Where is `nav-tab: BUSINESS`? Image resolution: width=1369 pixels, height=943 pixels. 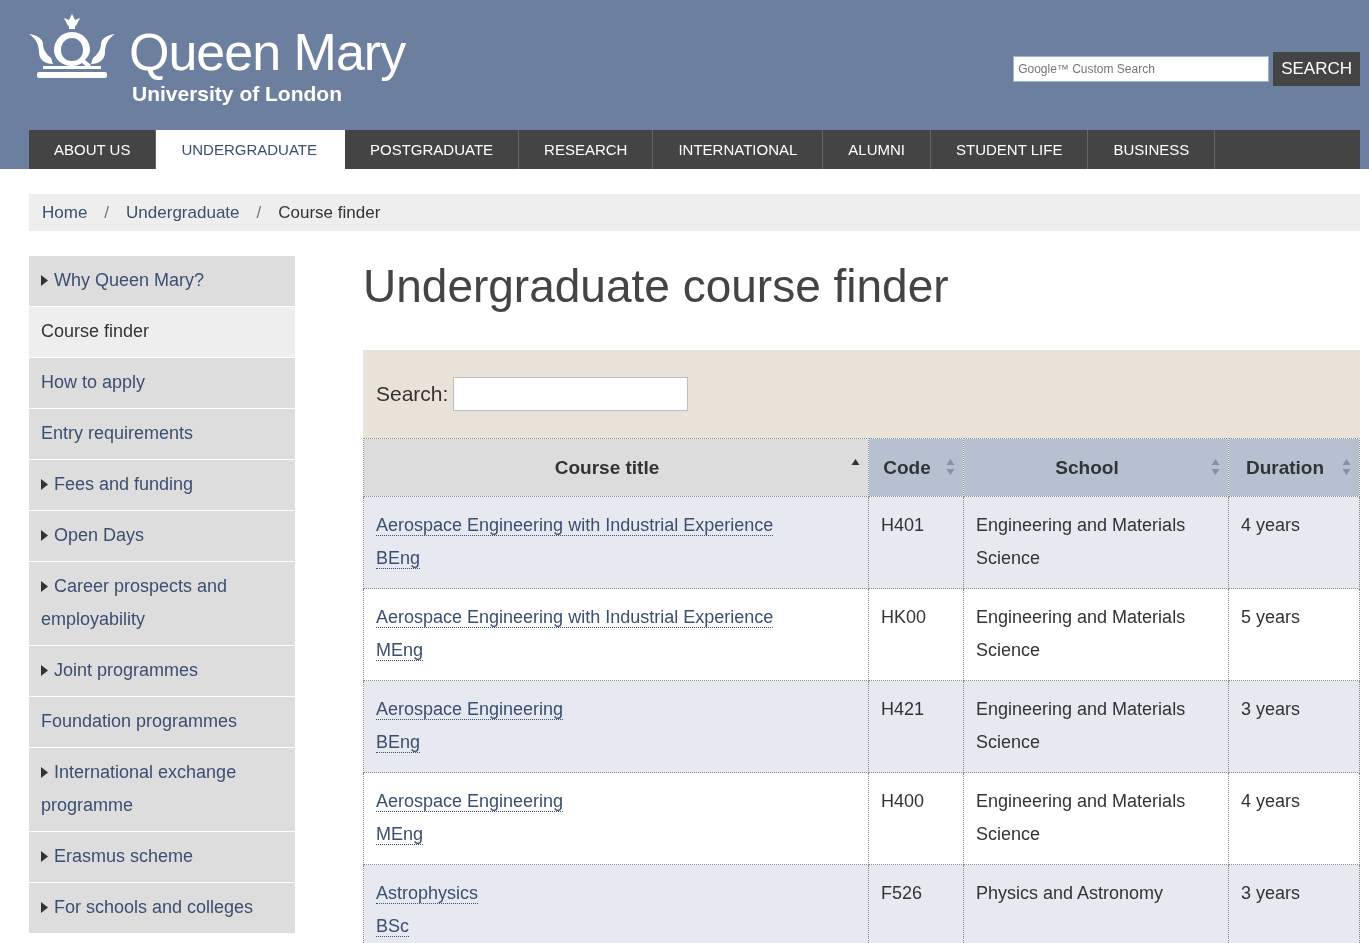
nav-tab: BUSINESS is located at coordinates (1152, 149).